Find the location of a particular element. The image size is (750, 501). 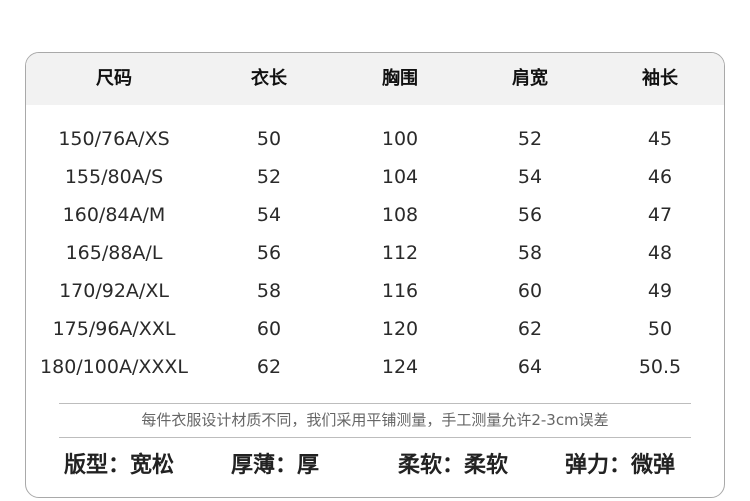

cell-sleeve: 48 is located at coordinates (660, 253).